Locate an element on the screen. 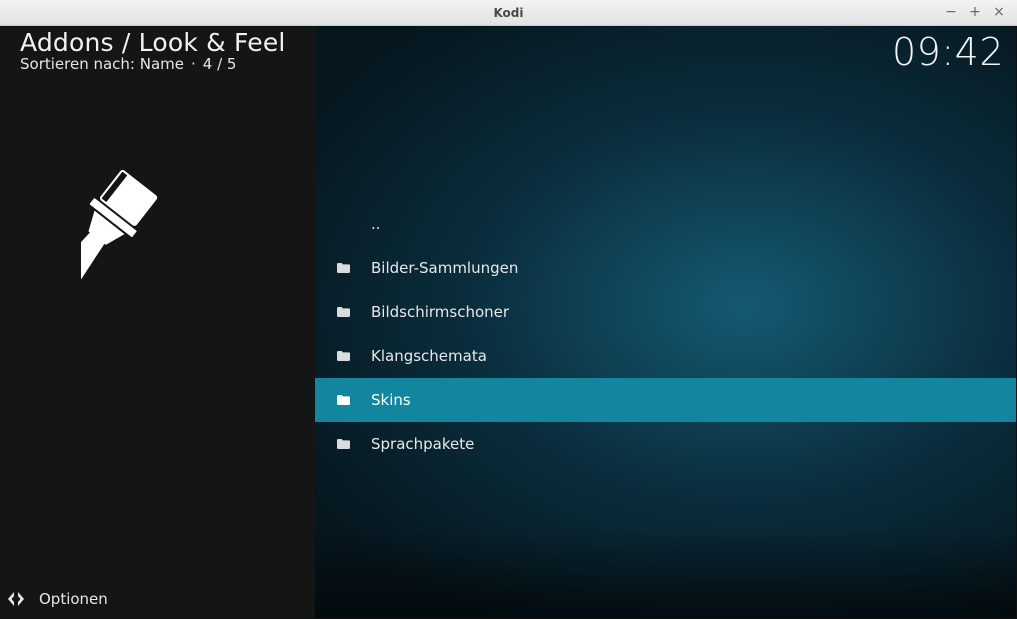  page-title: Addons / Look & Feel is located at coordinates (153, 42).